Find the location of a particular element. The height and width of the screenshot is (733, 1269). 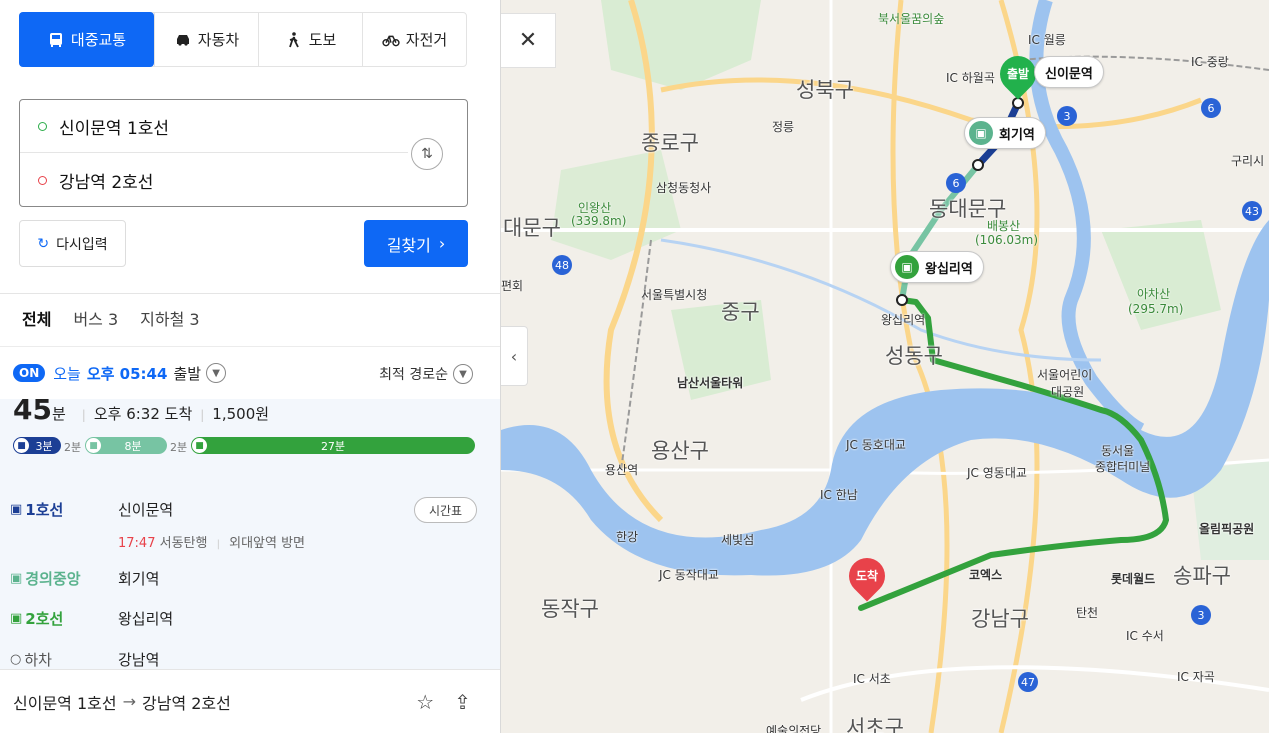

mode-label: 자전거 is located at coordinates (426, 40).